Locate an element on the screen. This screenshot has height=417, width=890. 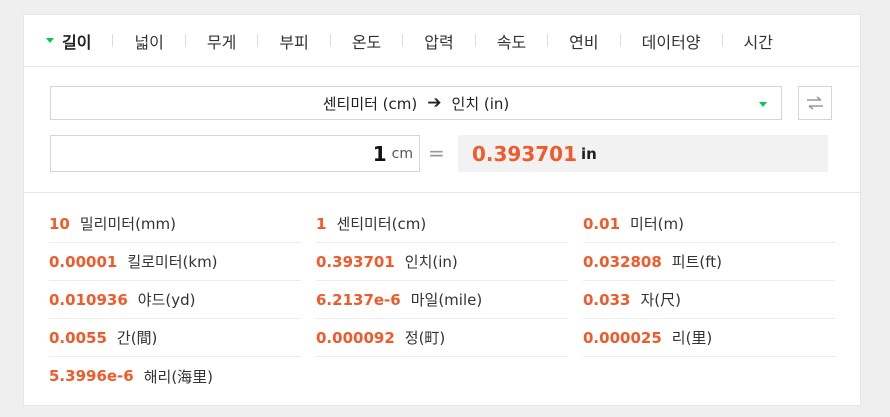
tab-pressure: 압력 is located at coordinates (438, 41).